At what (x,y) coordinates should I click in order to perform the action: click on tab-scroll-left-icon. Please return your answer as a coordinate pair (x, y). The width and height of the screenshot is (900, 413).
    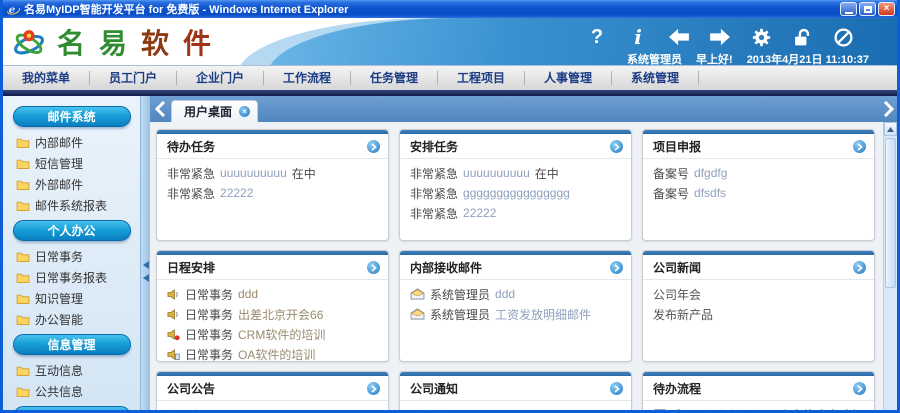
    Looking at the image, I should click on (160, 109).